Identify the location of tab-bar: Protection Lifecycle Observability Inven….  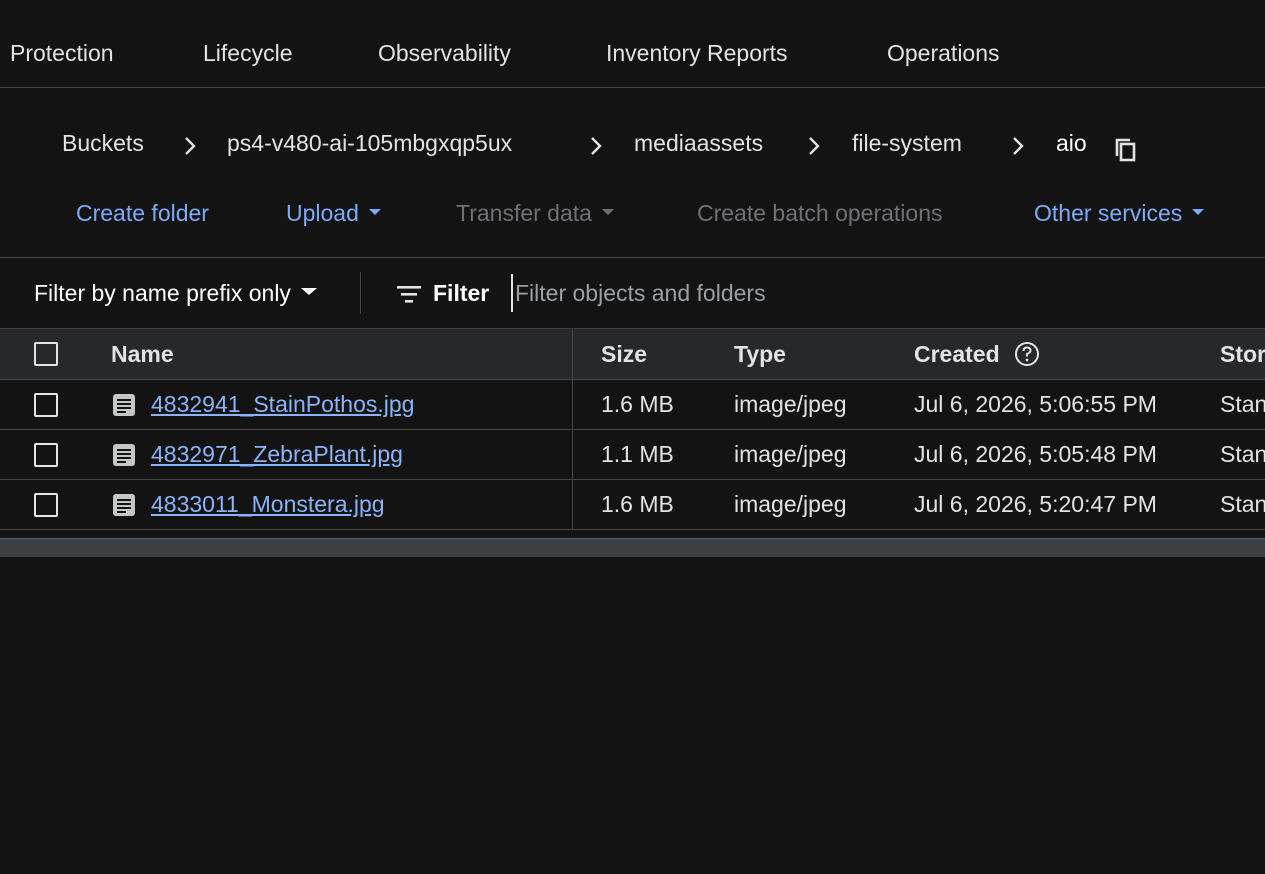
(632, 44).